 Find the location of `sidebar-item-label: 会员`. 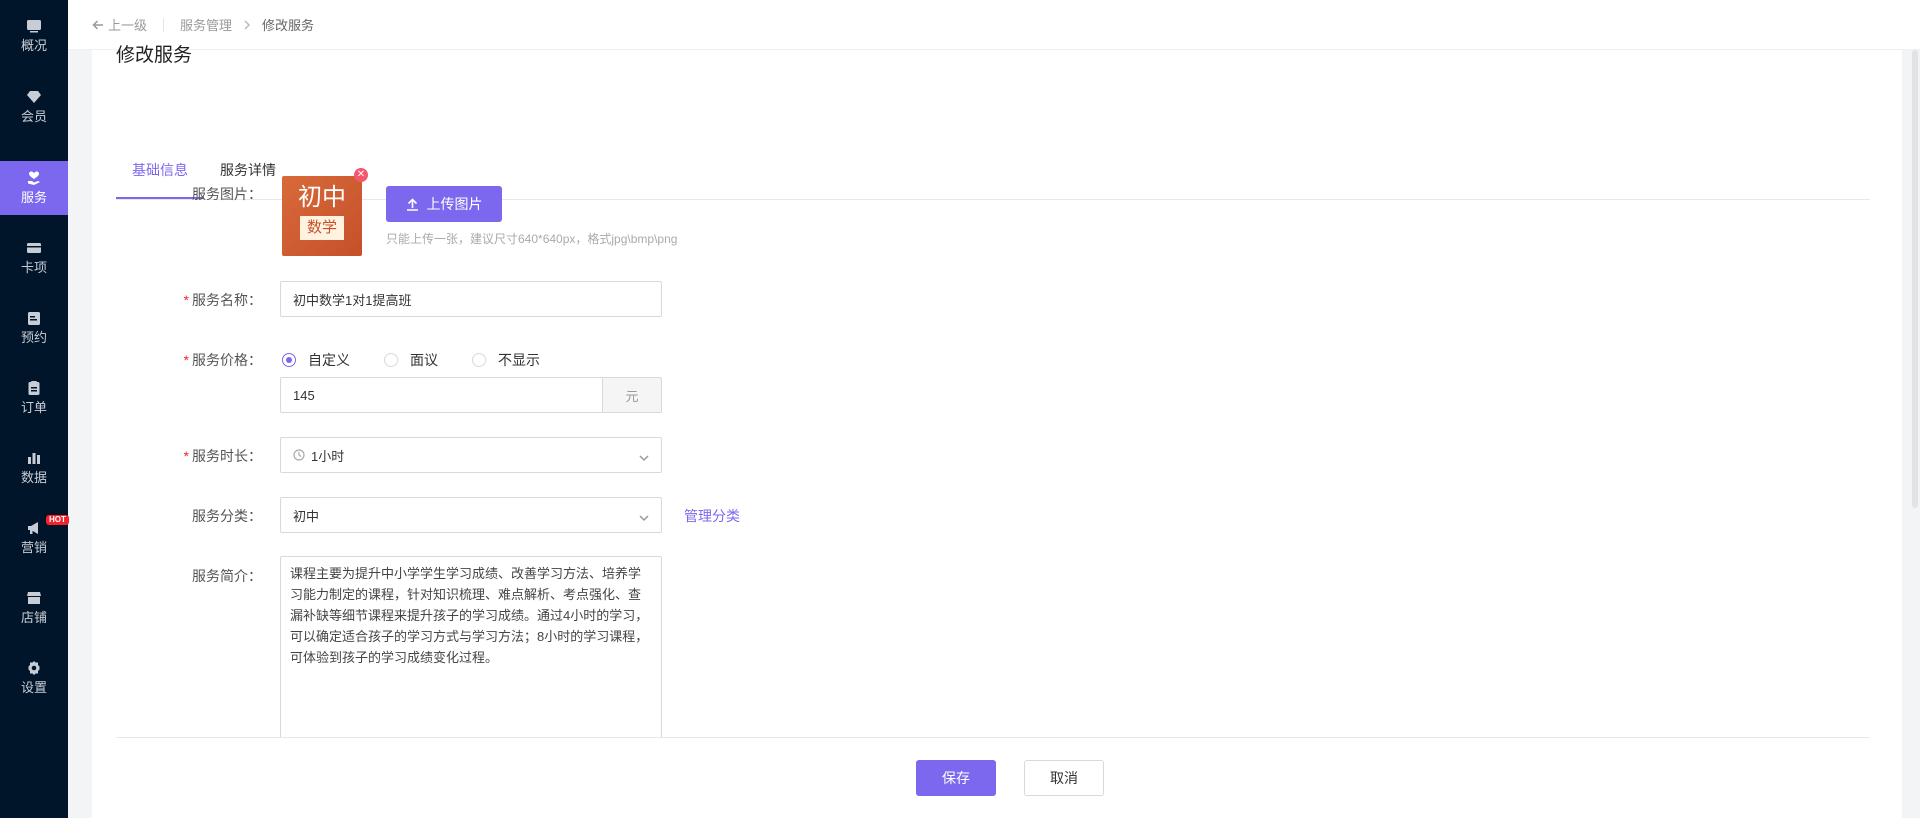

sidebar-item-label: 会员 is located at coordinates (33, 116).